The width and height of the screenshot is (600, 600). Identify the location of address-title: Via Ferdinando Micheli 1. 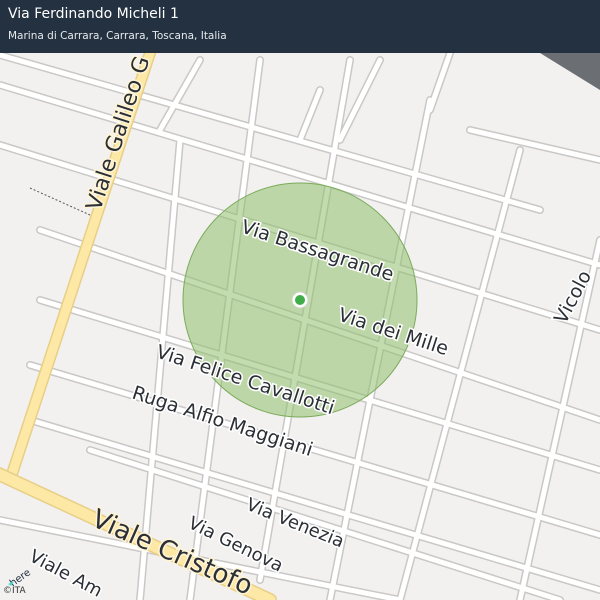
(93, 14).